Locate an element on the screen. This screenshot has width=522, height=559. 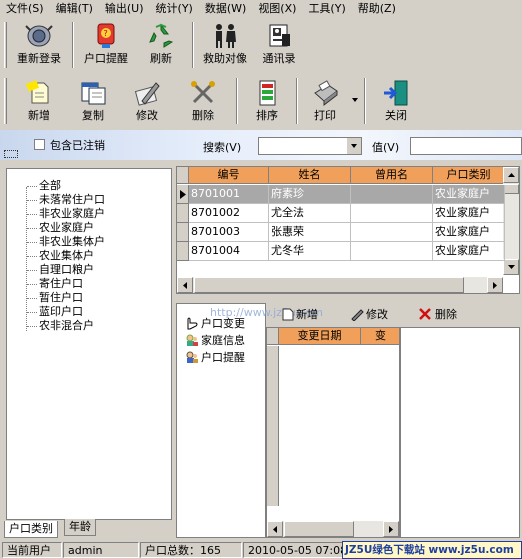
subgrid-horizontal-scrollbar is located at coordinates (333, 529).